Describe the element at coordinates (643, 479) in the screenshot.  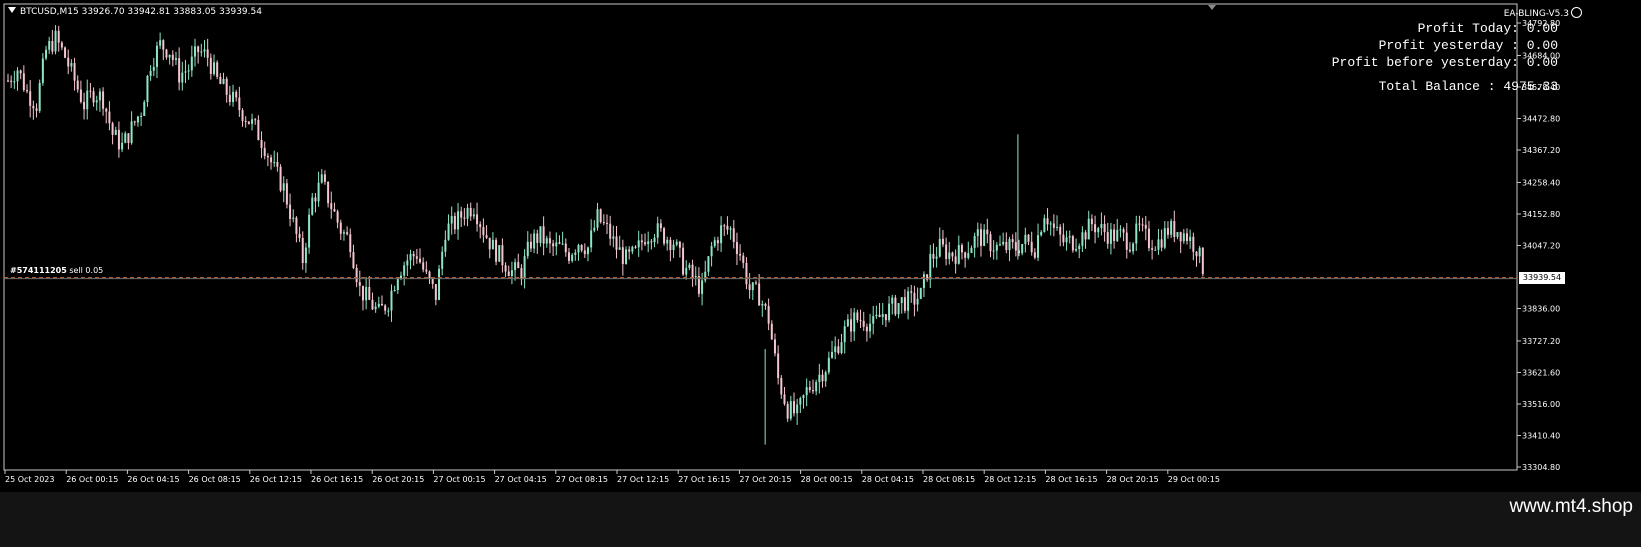
I see `time-tick-label: 27 Oct 12:15` at that location.